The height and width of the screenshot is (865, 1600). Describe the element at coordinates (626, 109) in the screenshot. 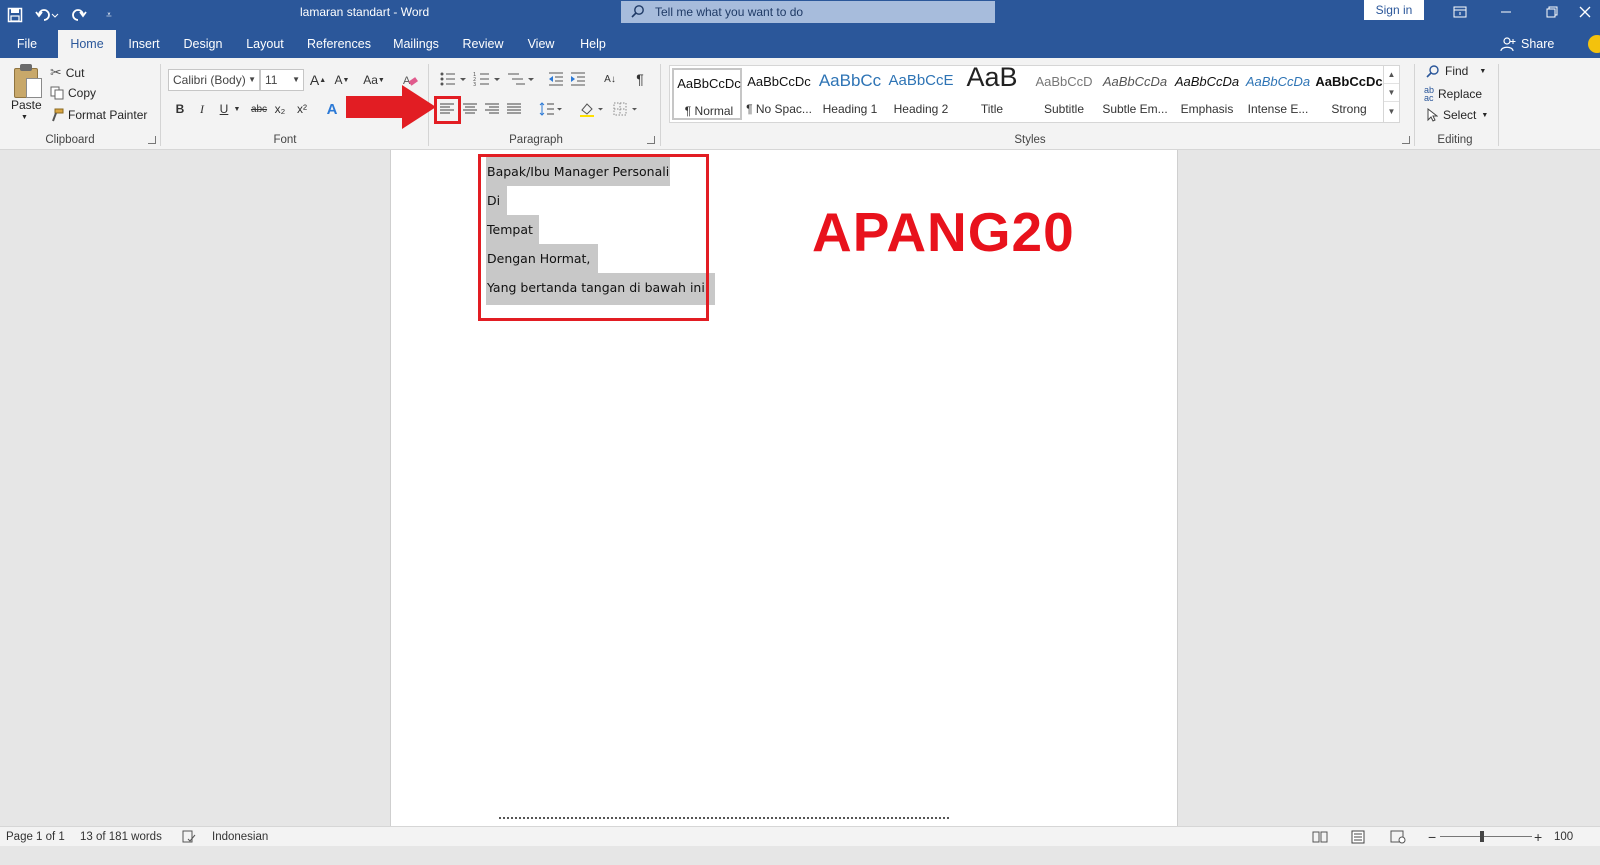

I see `borders-icon` at that location.